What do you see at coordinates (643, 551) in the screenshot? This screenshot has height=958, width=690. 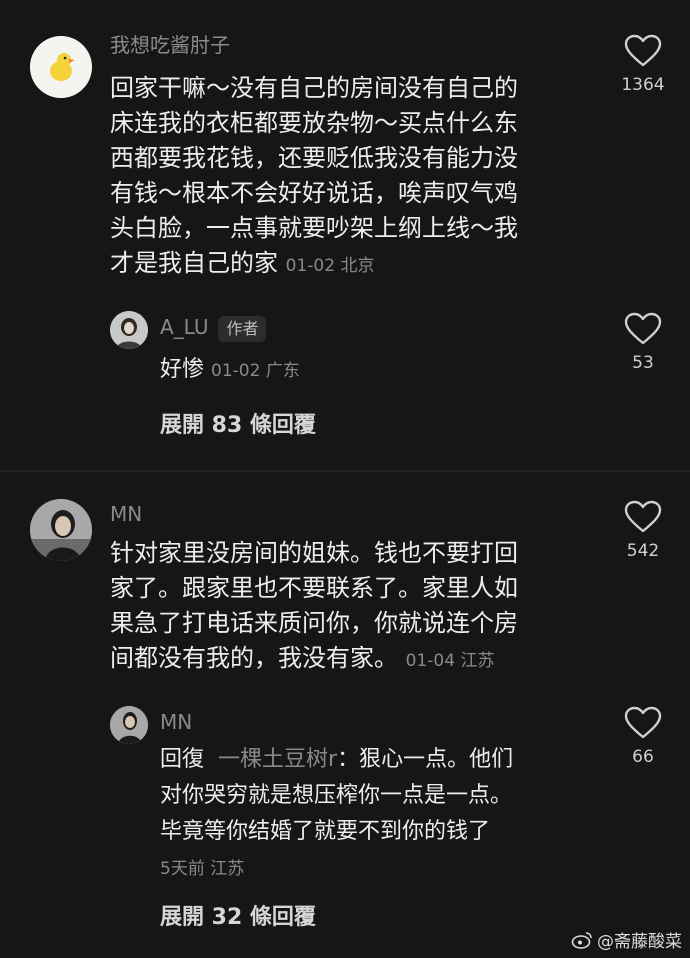 I see `like-count: 542` at bounding box center [643, 551].